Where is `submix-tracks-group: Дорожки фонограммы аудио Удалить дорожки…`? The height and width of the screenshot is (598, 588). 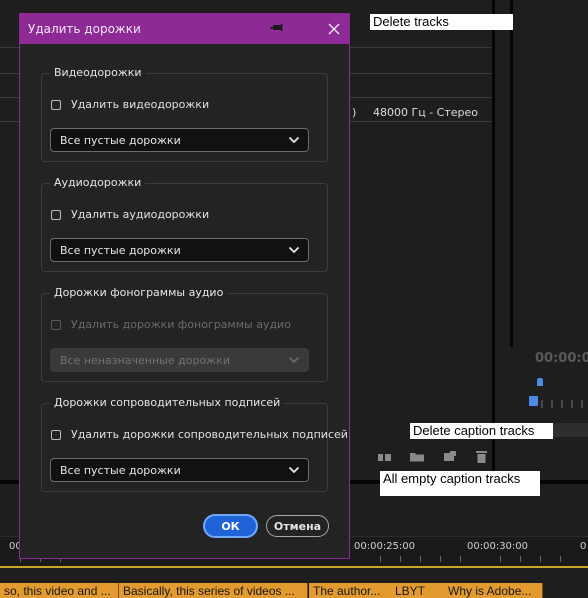
submix-tracks-group: Дорожки фонограммы аудио Удалить дорожки… is located at coordinates (184, 334).